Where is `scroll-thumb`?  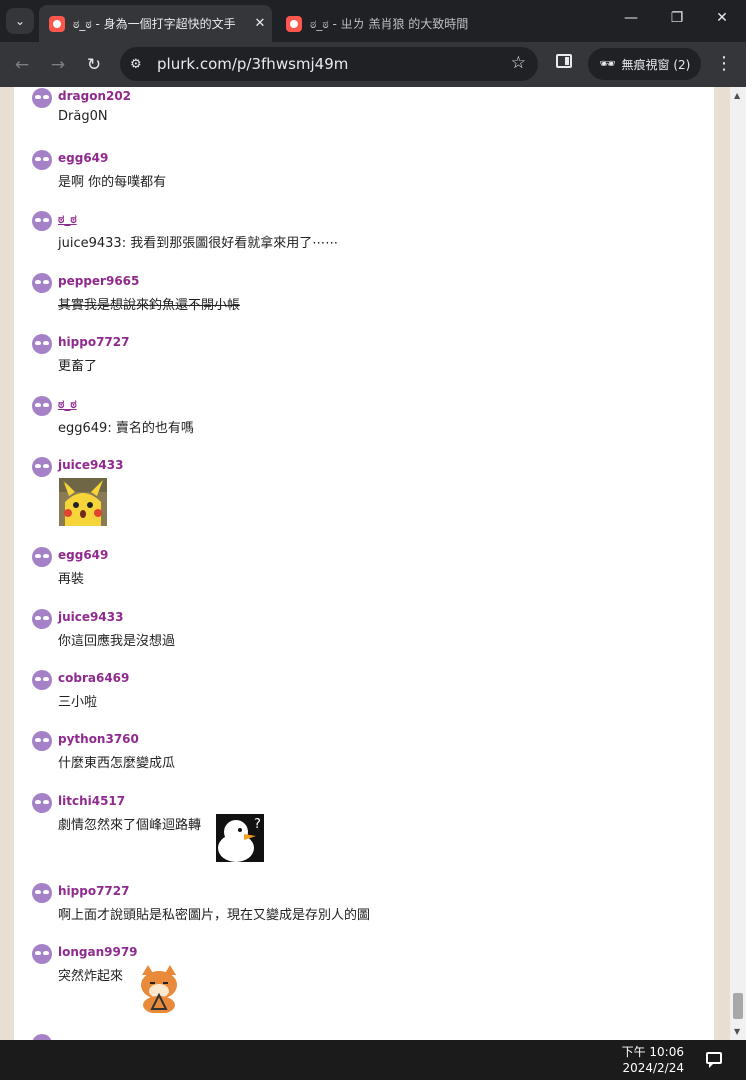 scroll-thumb is located at coordinates (738, 1006).